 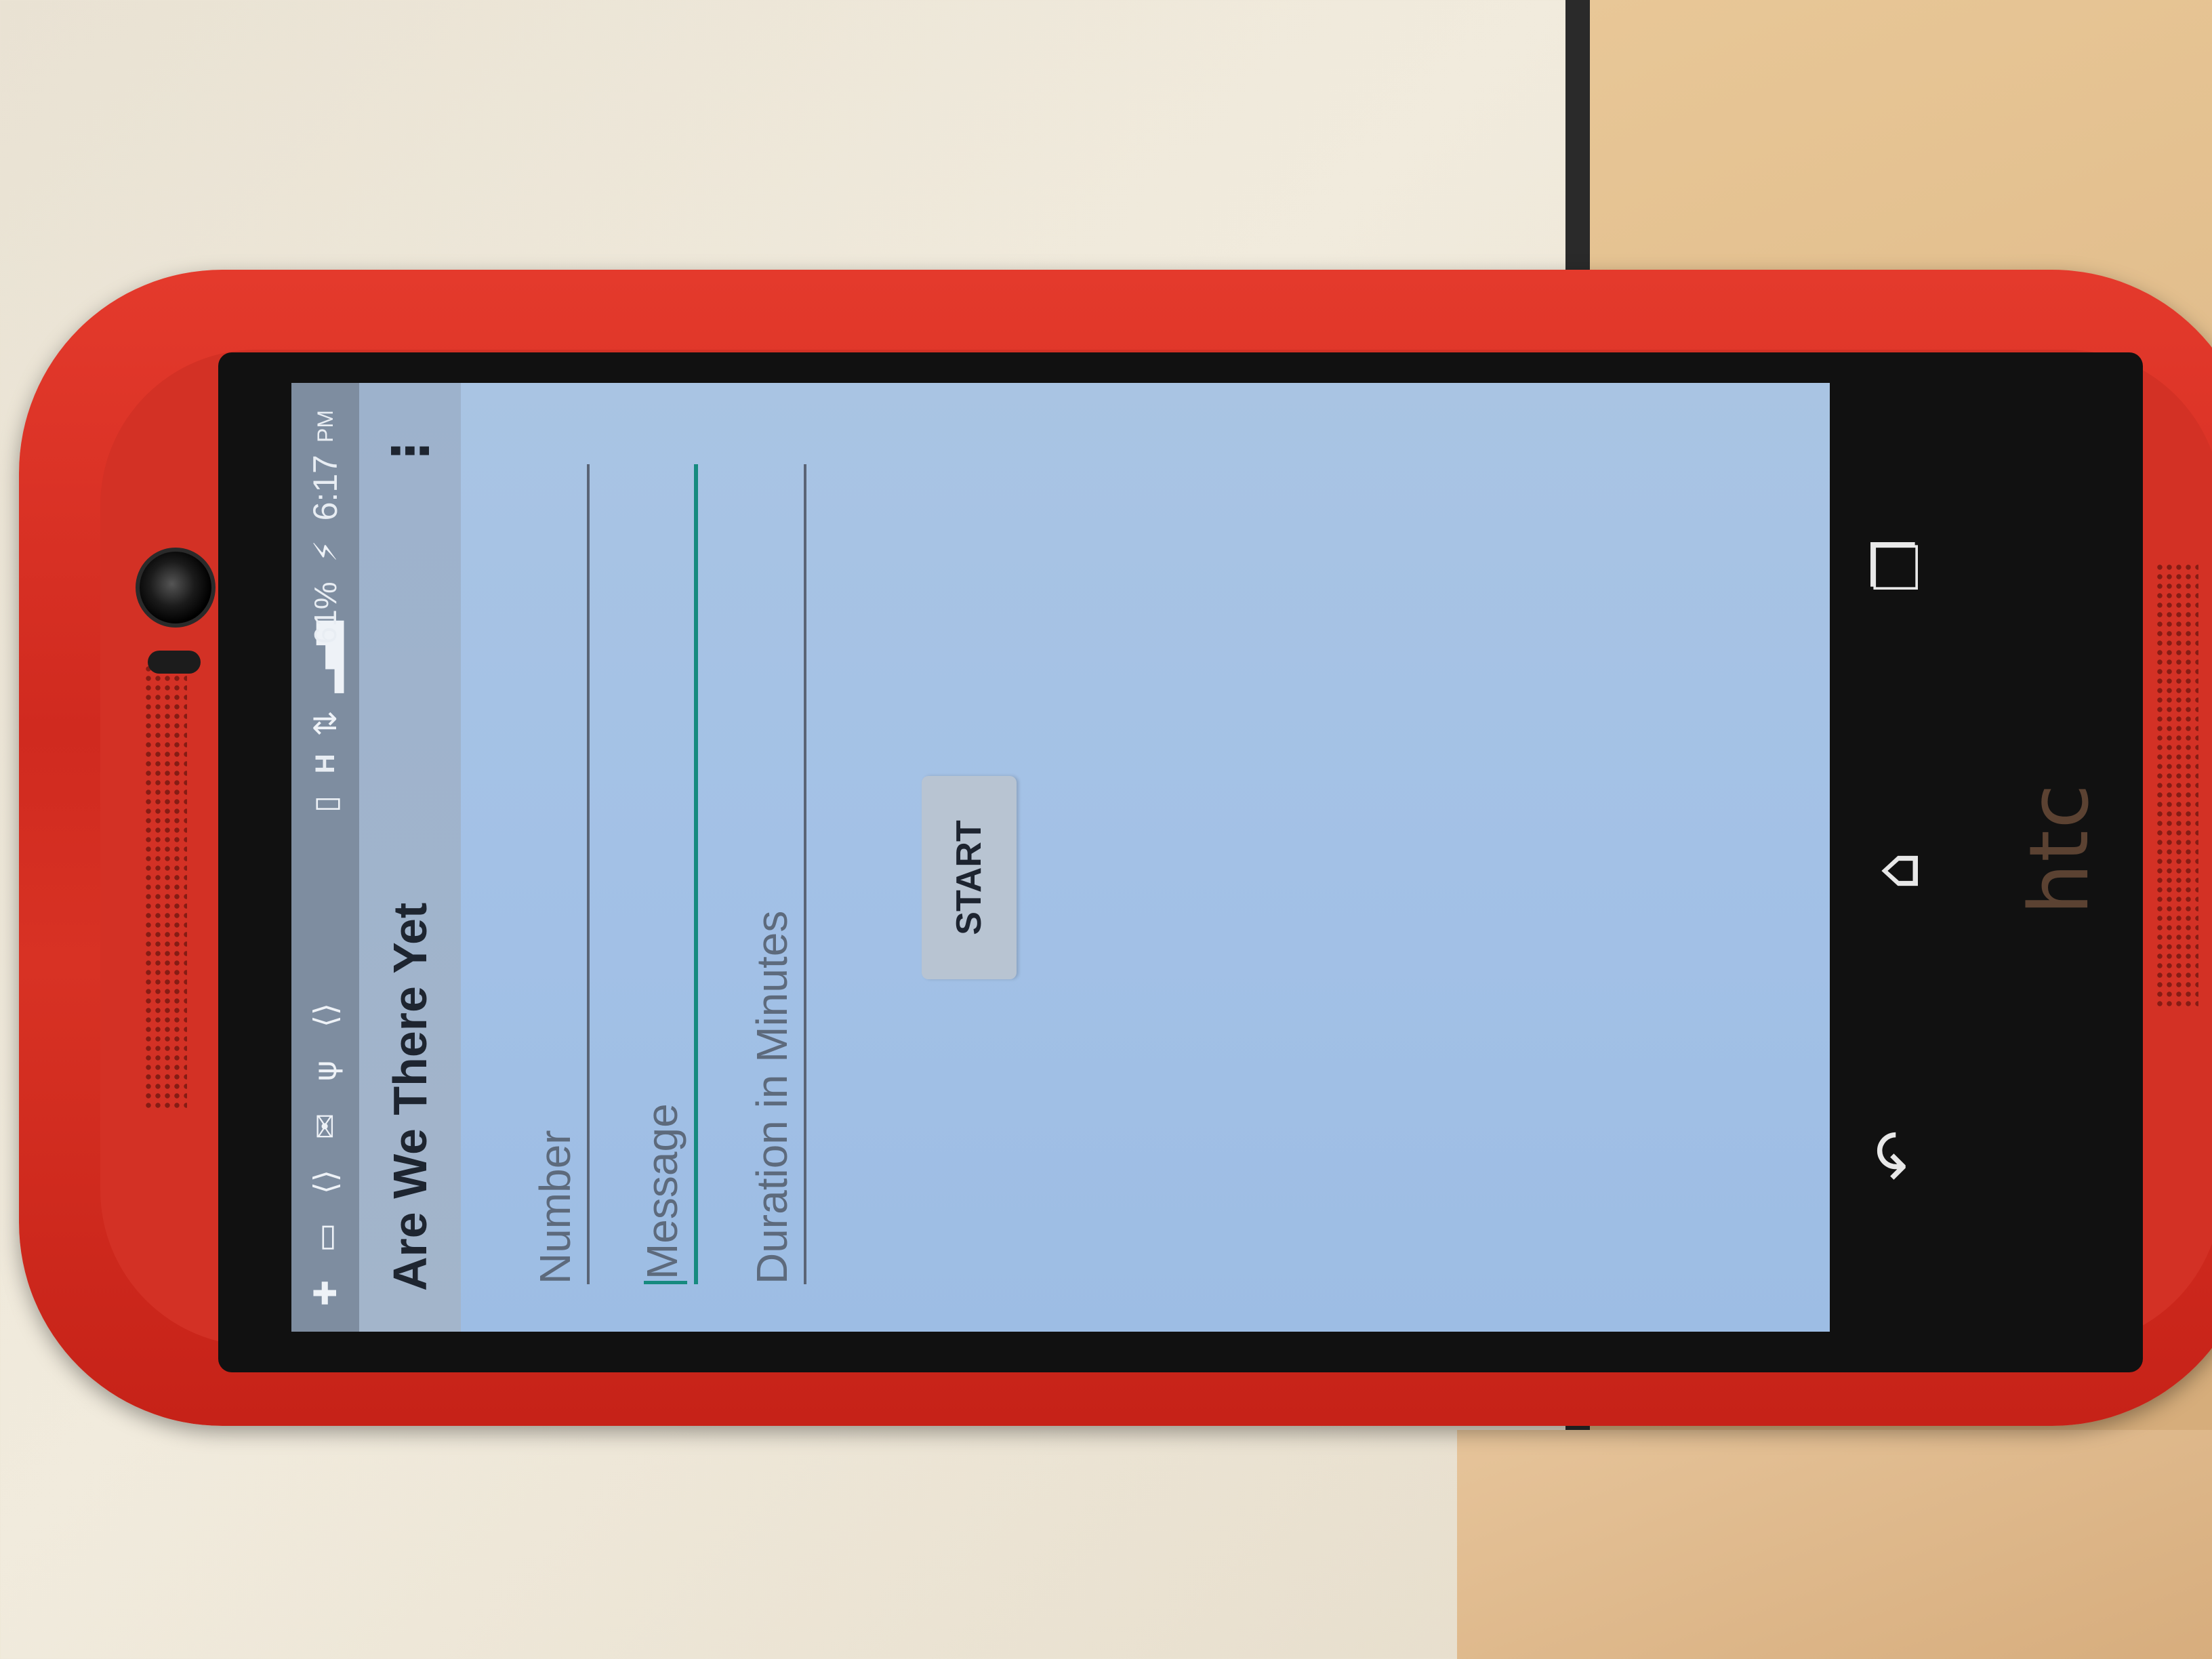 I want to click on usb-icon: ψ, so click(x=325, y=1071).